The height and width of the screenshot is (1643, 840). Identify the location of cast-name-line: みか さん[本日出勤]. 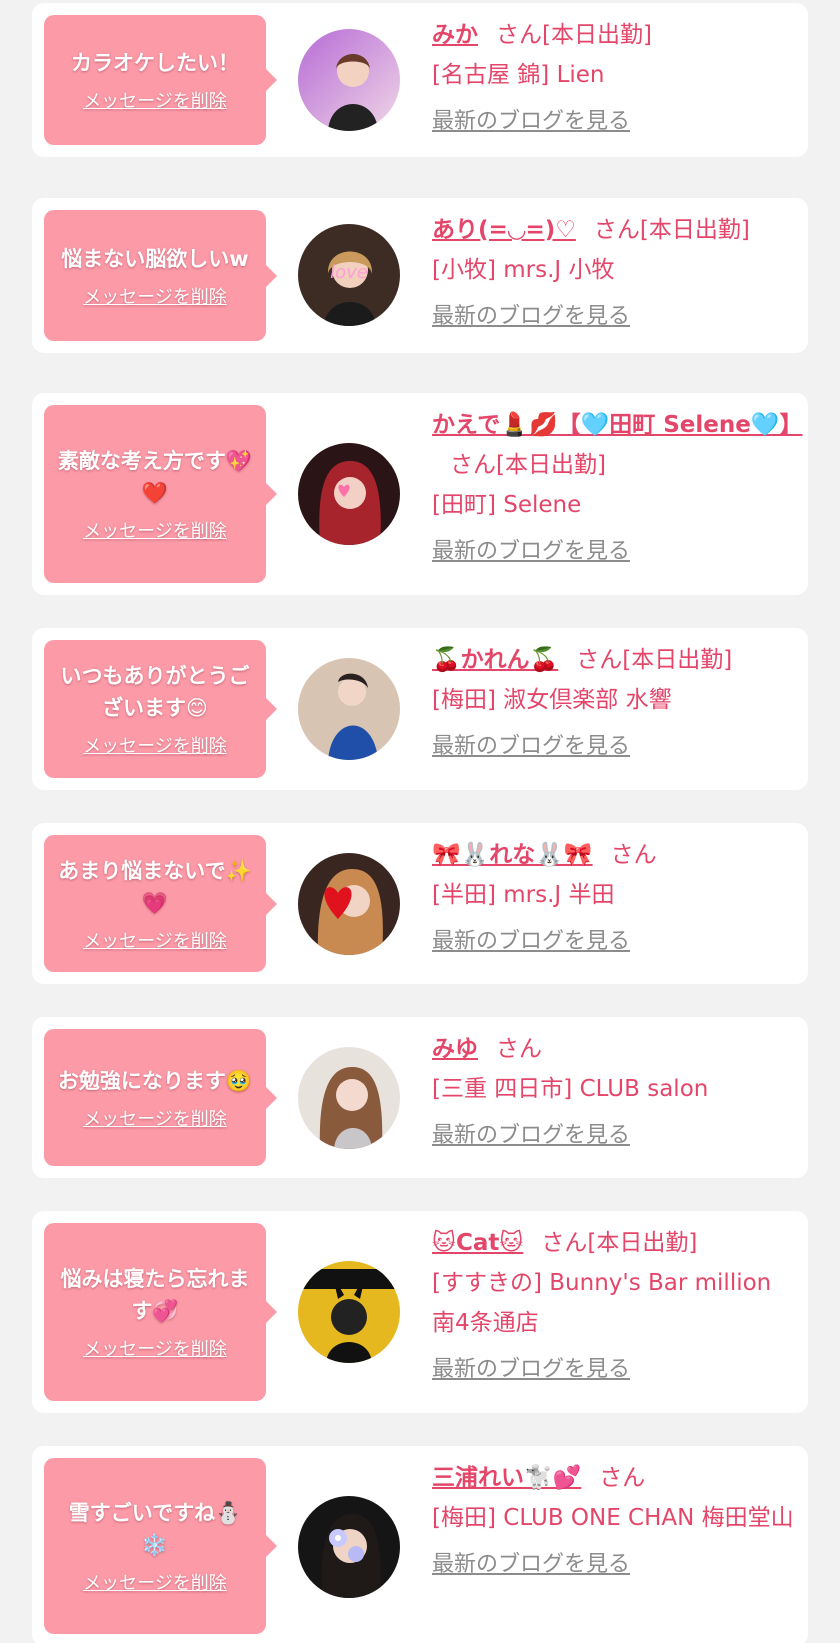
(613, 35).